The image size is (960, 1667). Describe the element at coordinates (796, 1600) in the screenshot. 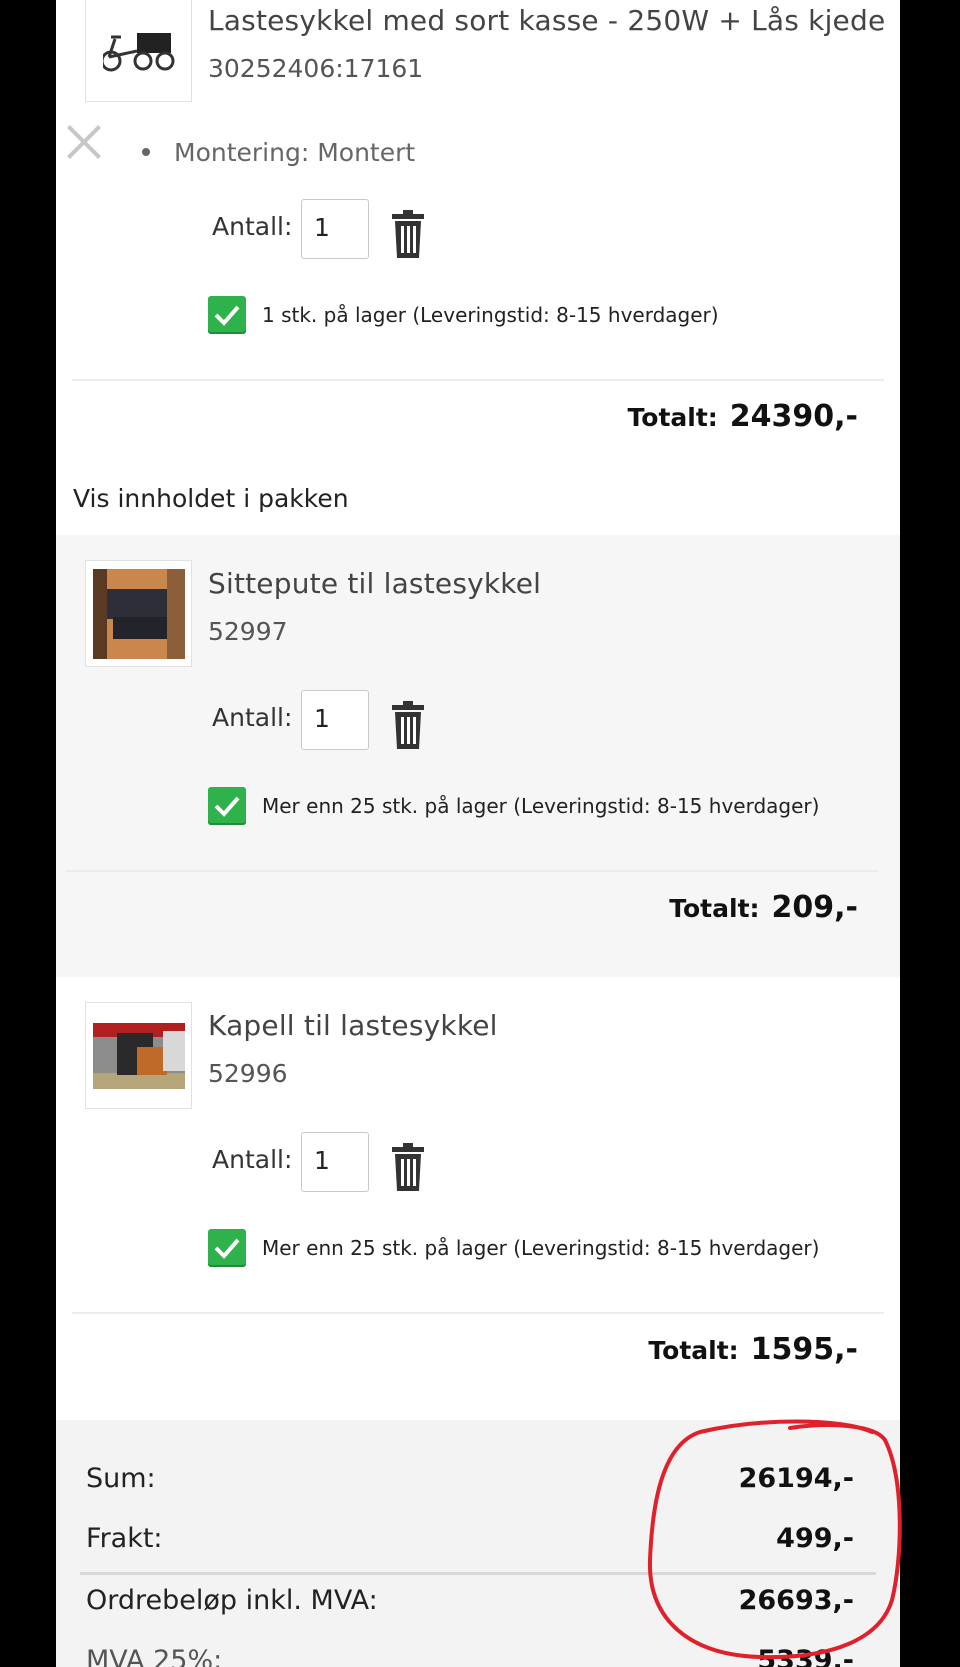

I see `order-total-value: 26693,-` at that location.